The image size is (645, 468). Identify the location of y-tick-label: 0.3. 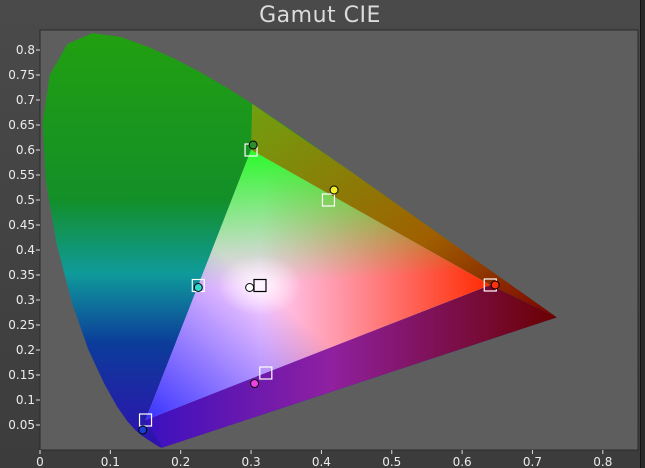
(25, 300).